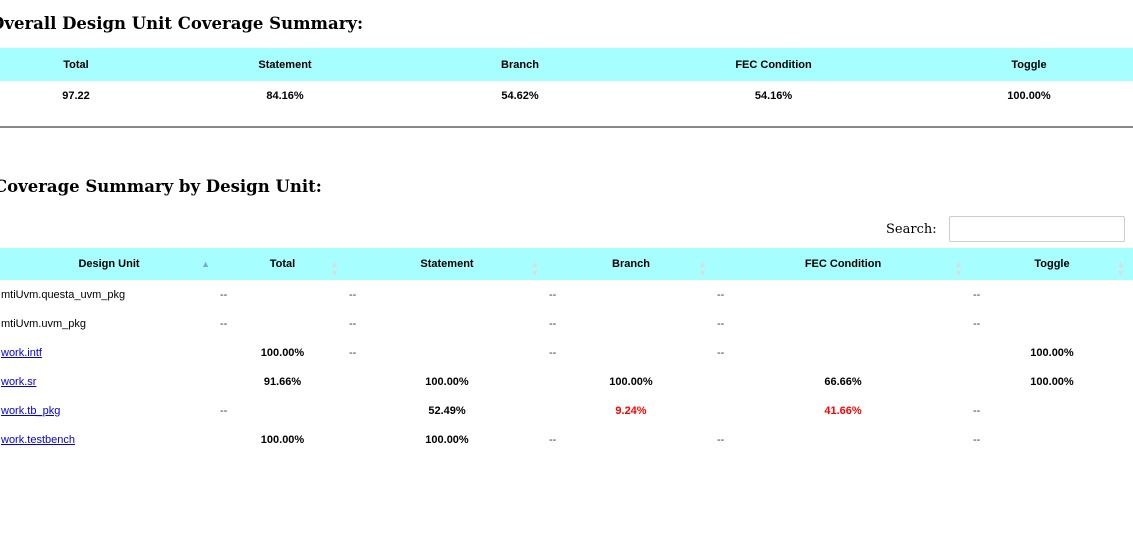  I want to click on column-header-label: Statement, so click(447, 264).